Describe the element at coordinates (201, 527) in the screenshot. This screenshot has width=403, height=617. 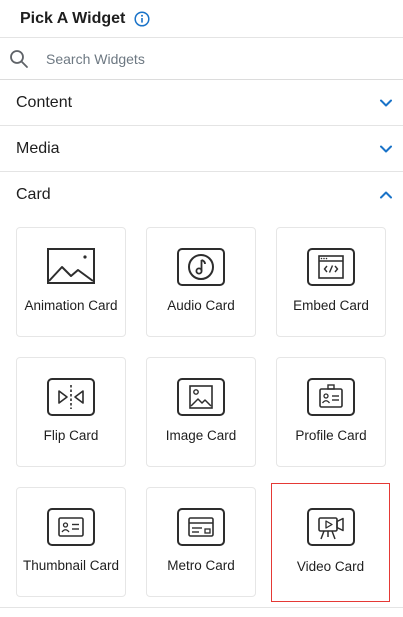
I see `metro-card-icon` at that location.